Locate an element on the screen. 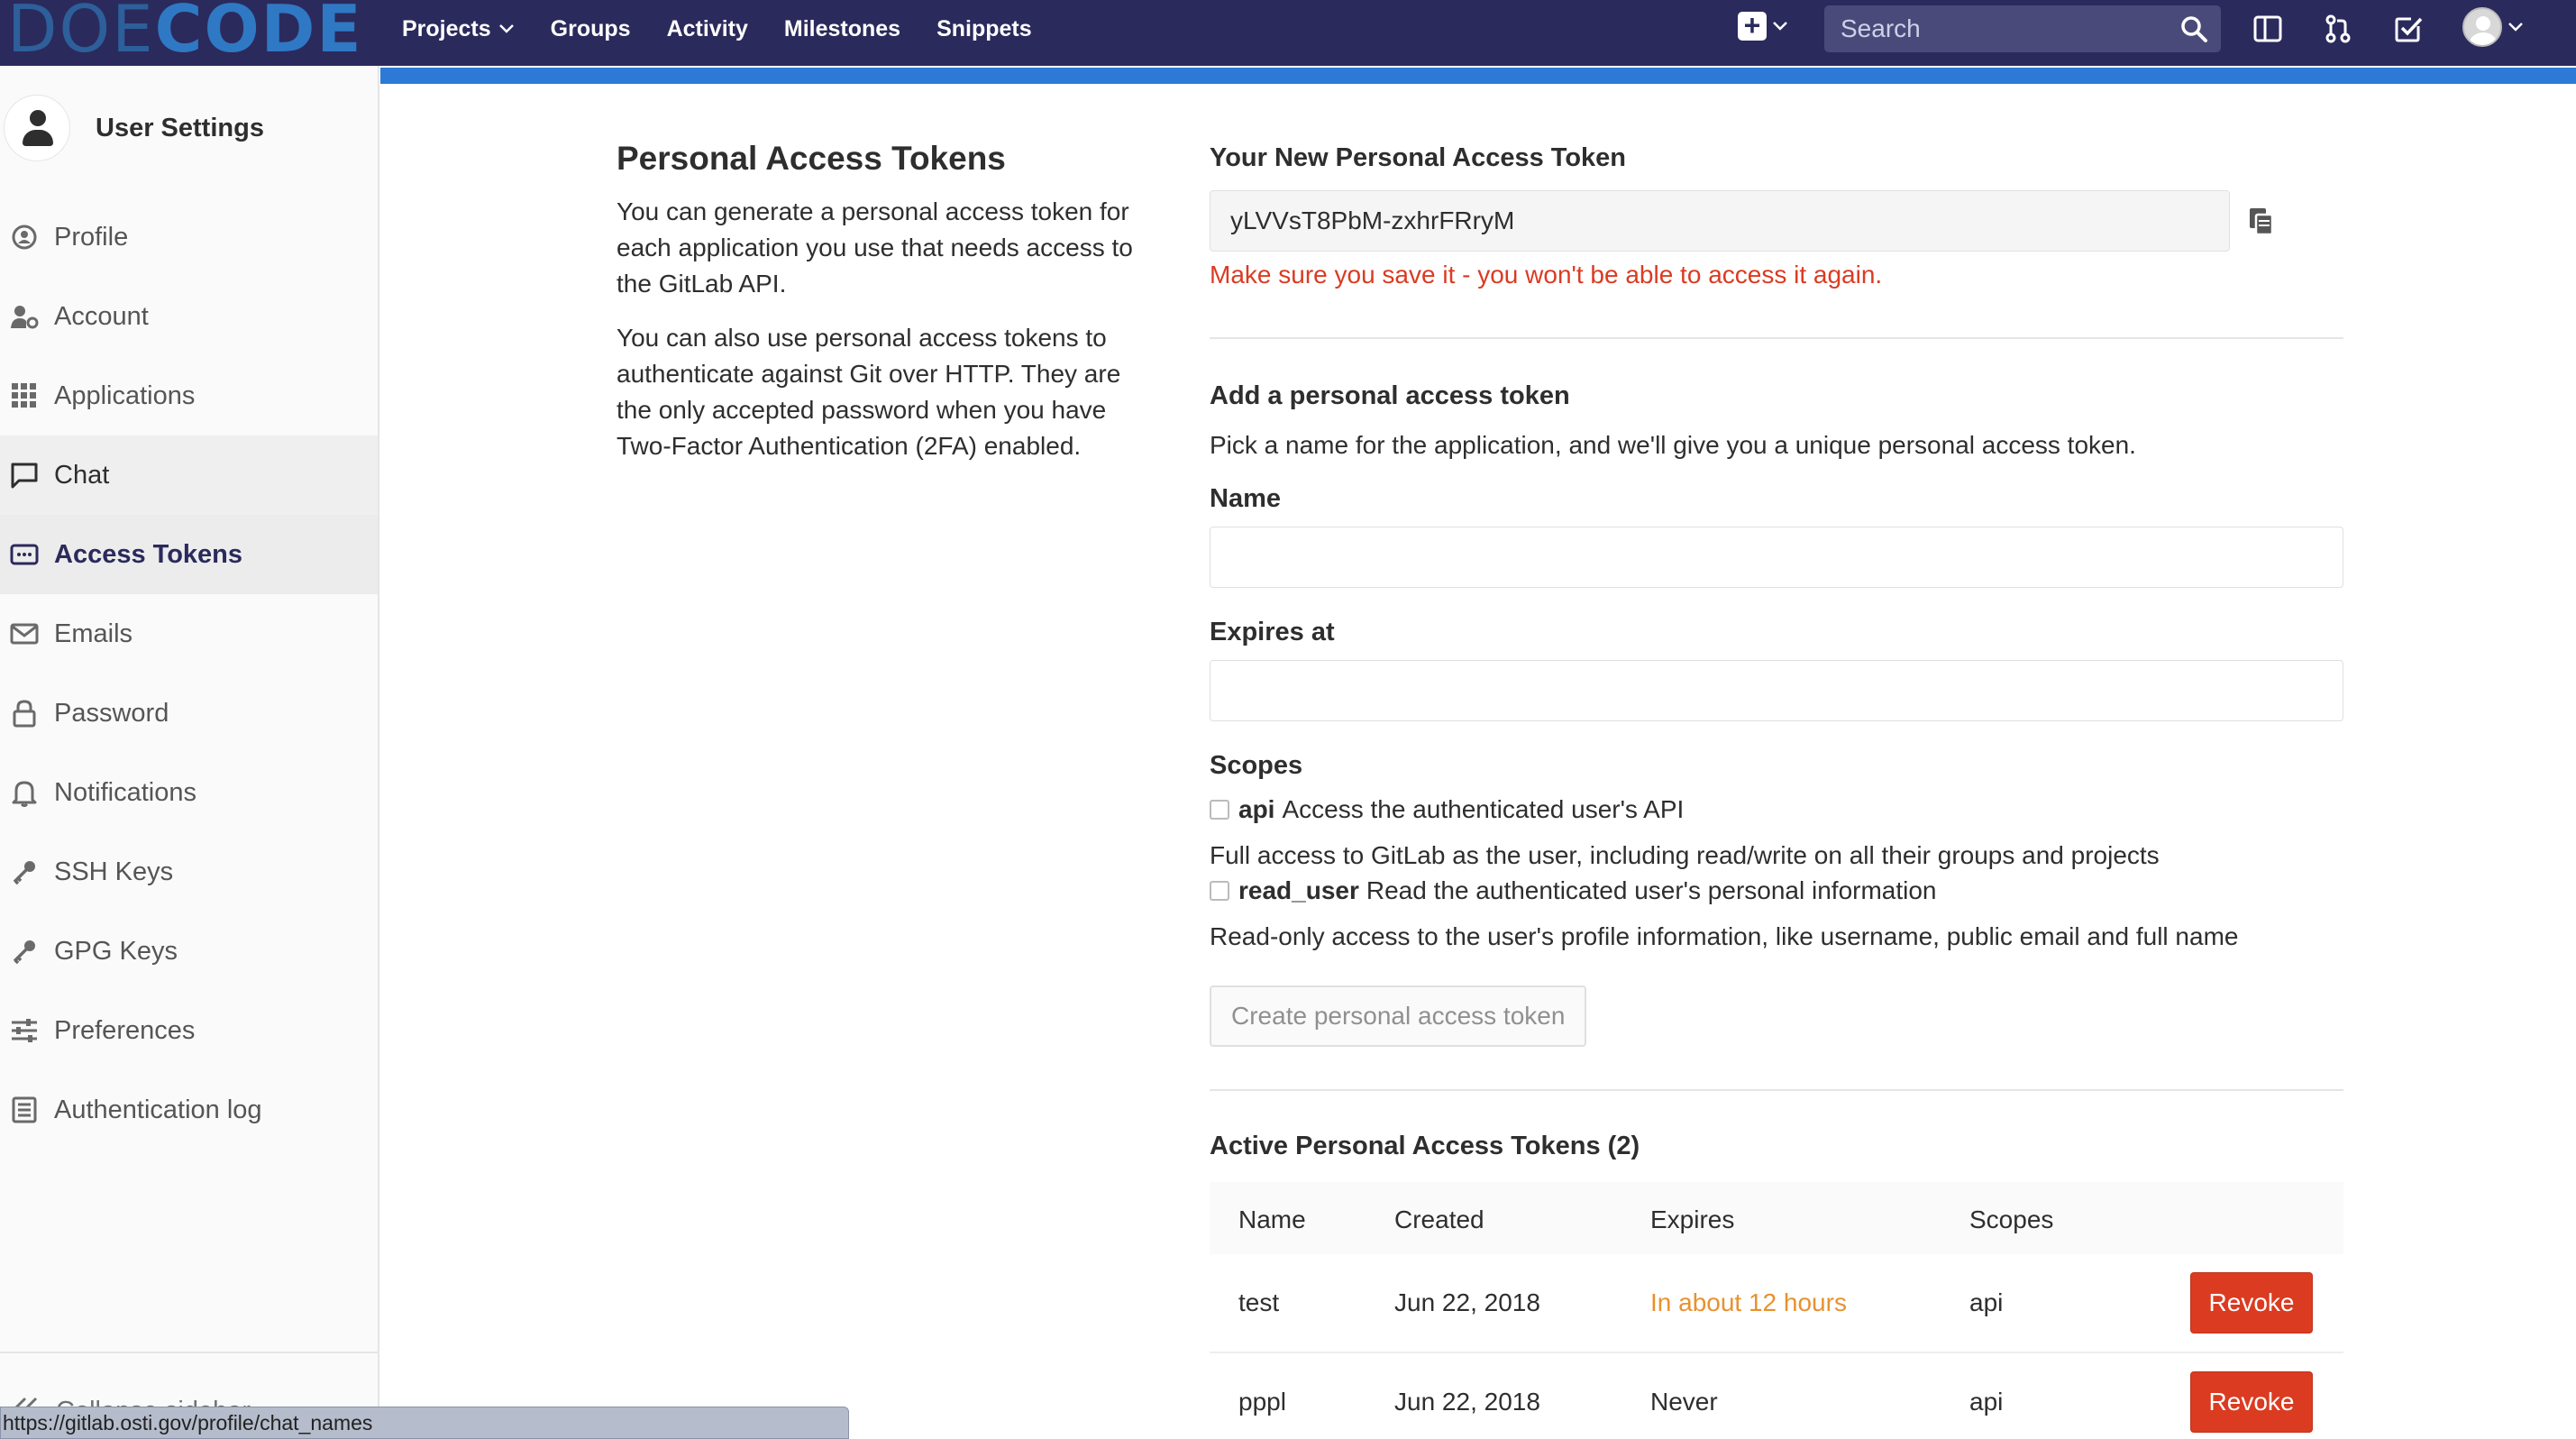  log-icon is located at coordinates (24, 1110).